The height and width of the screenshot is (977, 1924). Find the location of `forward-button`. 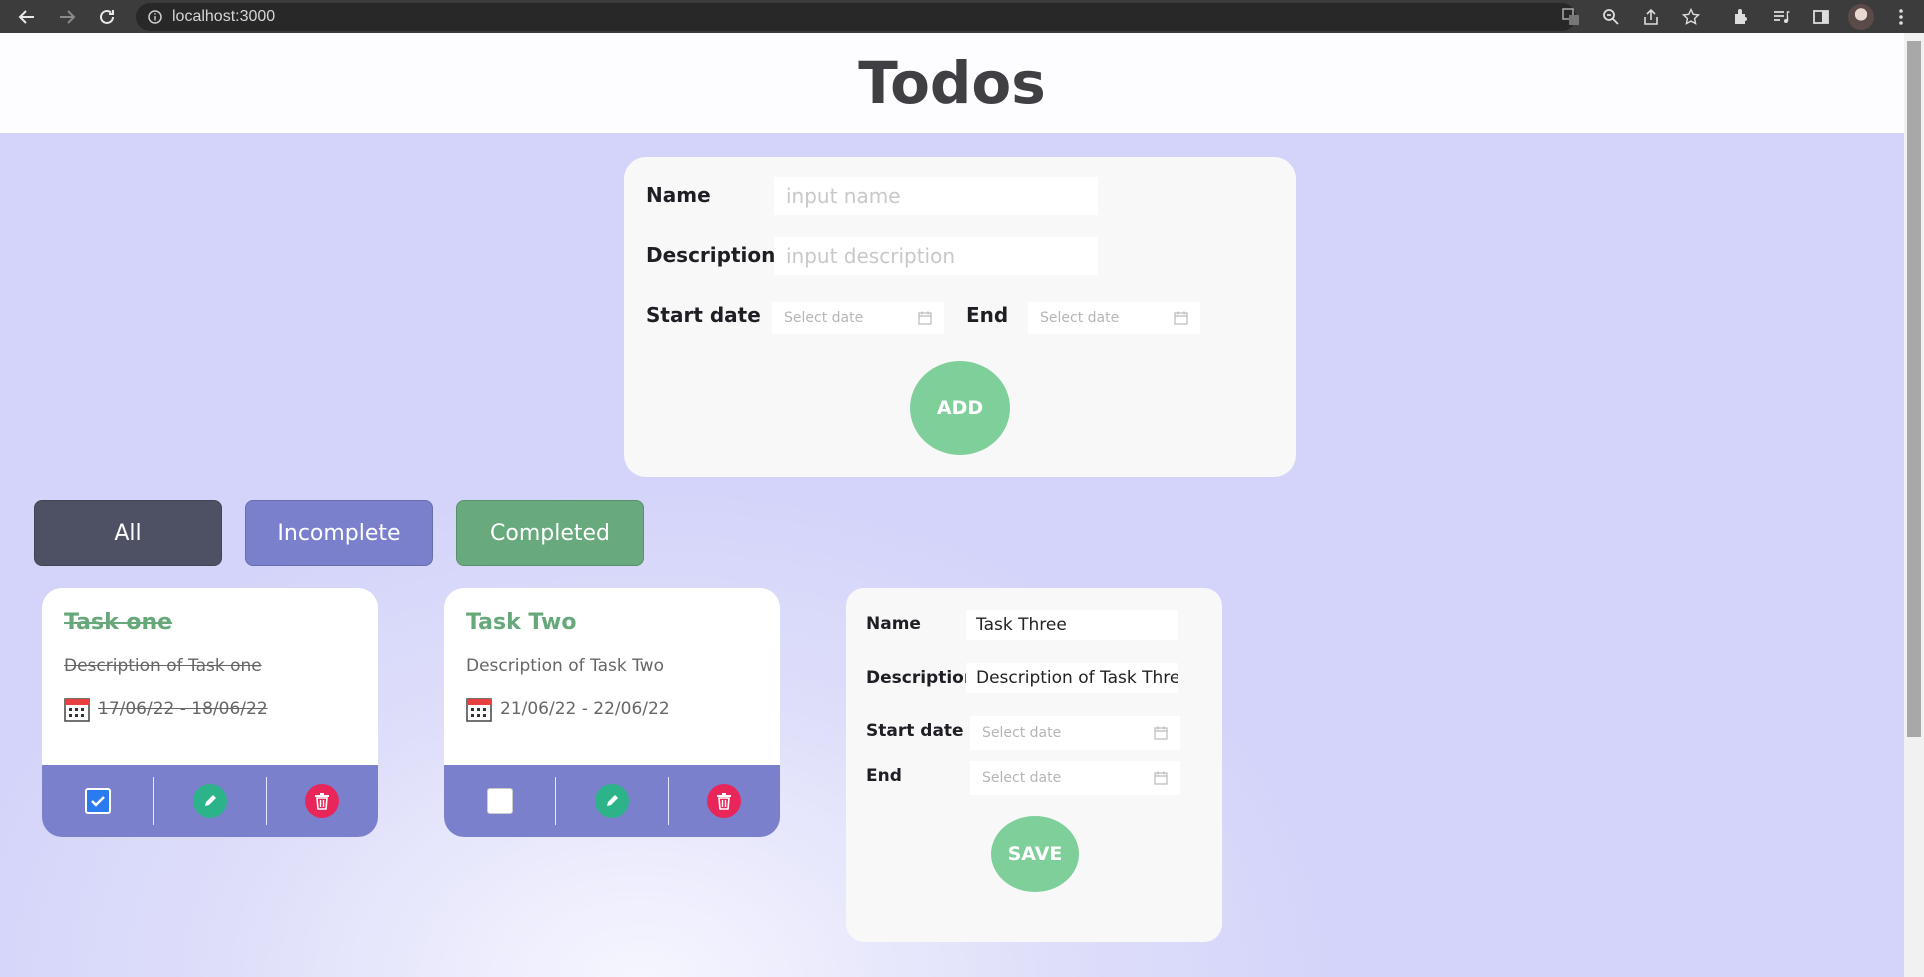

forward-button is located at coordinates (67, 17).